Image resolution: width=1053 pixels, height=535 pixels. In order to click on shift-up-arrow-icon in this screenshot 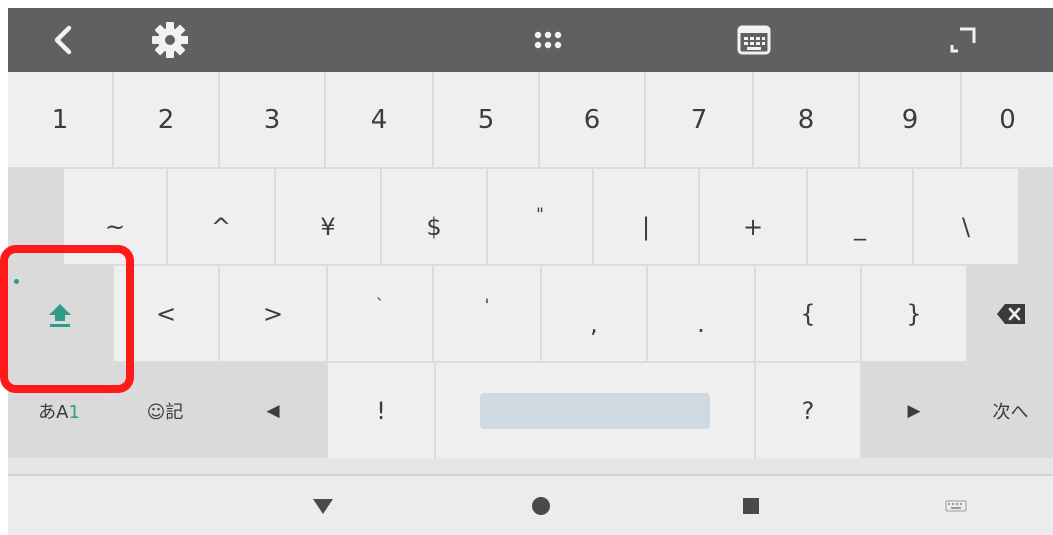, I will do `click(60, 315)`.